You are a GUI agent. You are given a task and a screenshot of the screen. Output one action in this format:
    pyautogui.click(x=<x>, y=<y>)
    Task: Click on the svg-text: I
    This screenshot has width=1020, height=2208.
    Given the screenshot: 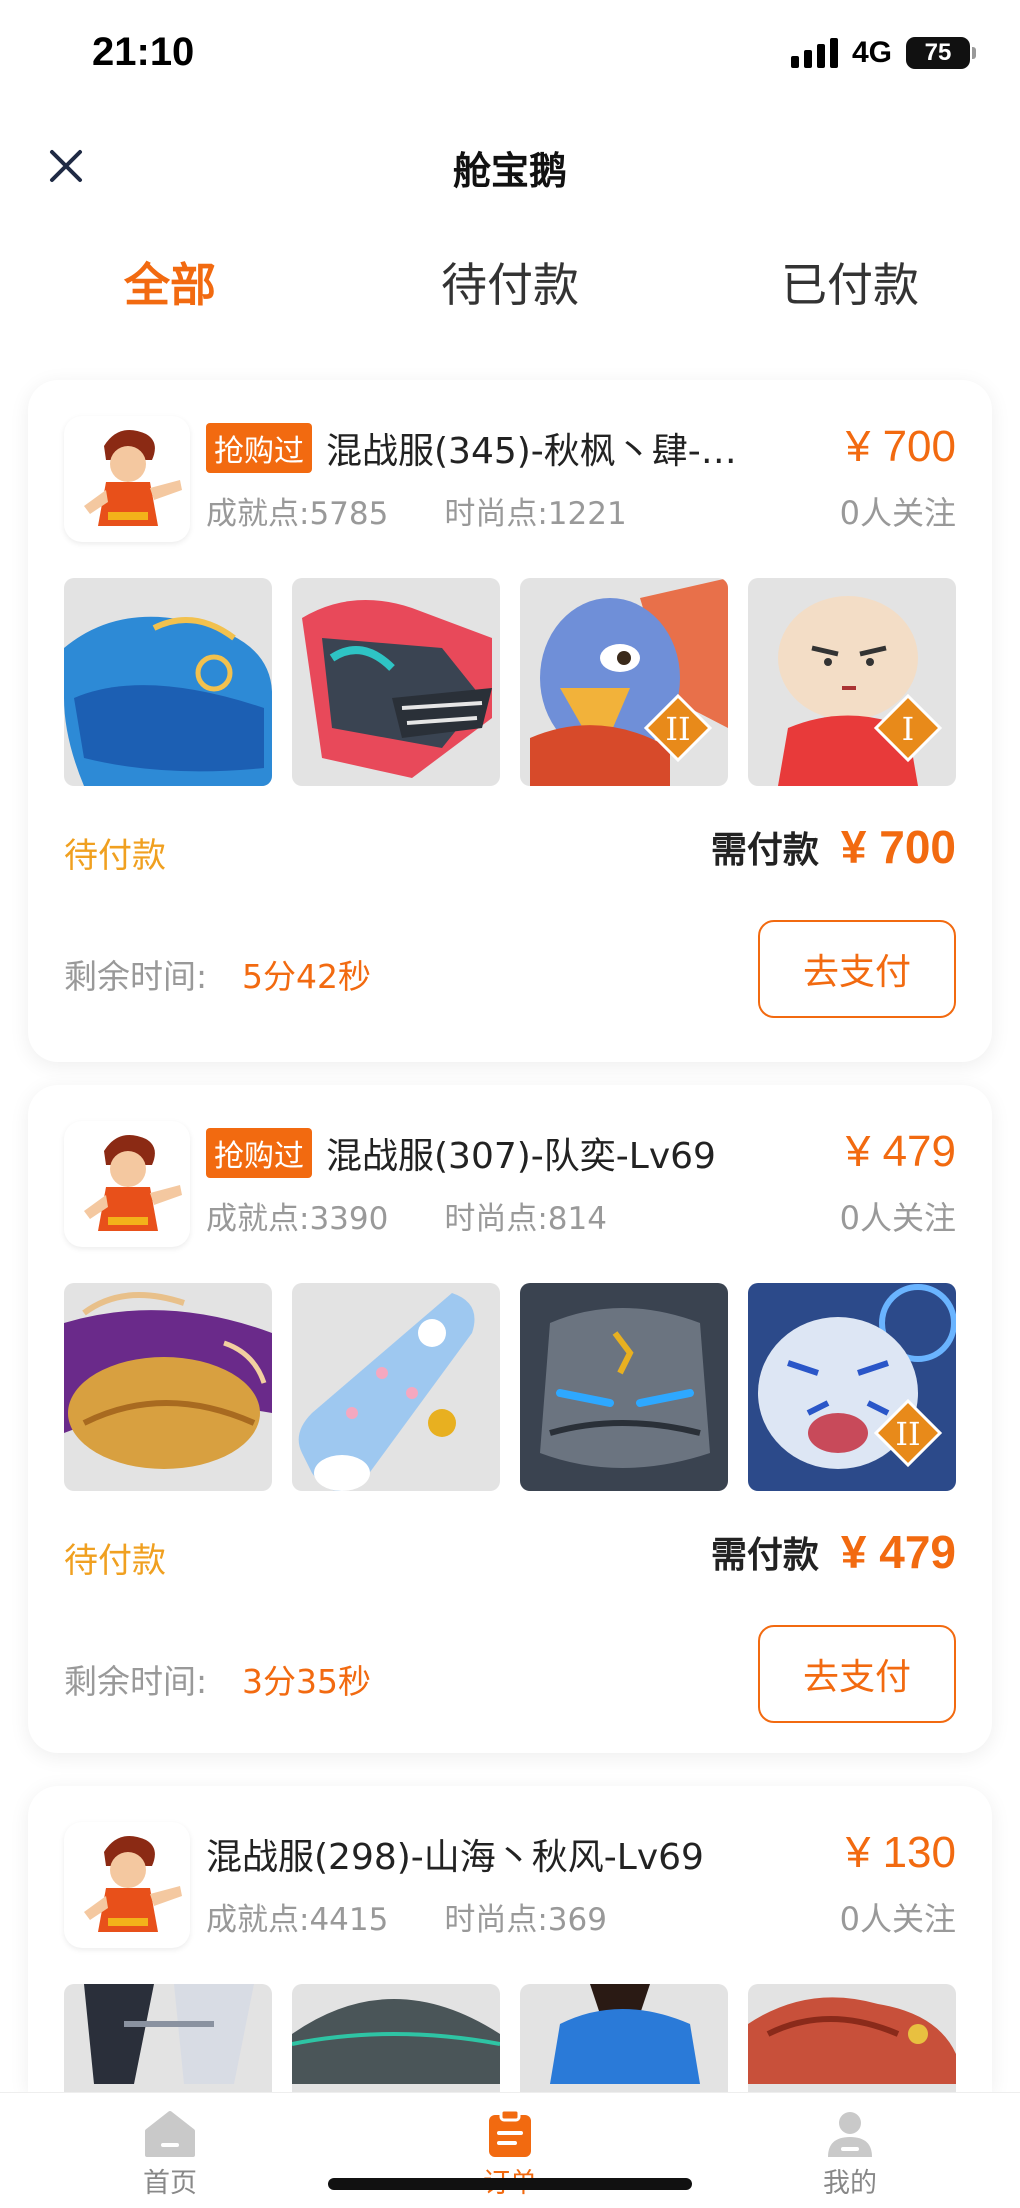 What is the action you would take?
    pyautogui.click(x=908, y=729)
    